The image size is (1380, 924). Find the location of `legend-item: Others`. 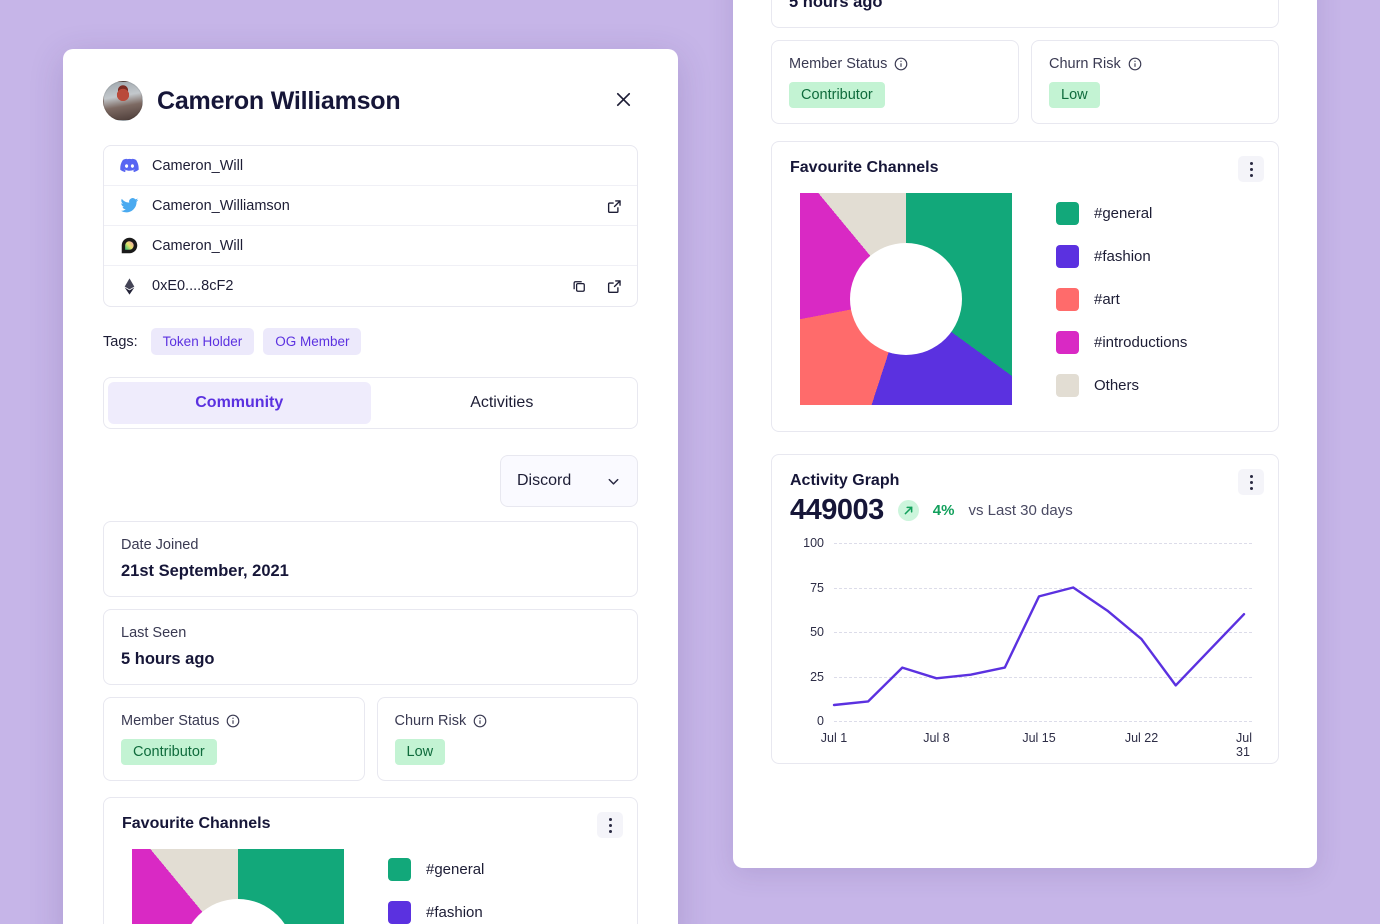

legend-item: Others is located at coordinates (1121, 385).